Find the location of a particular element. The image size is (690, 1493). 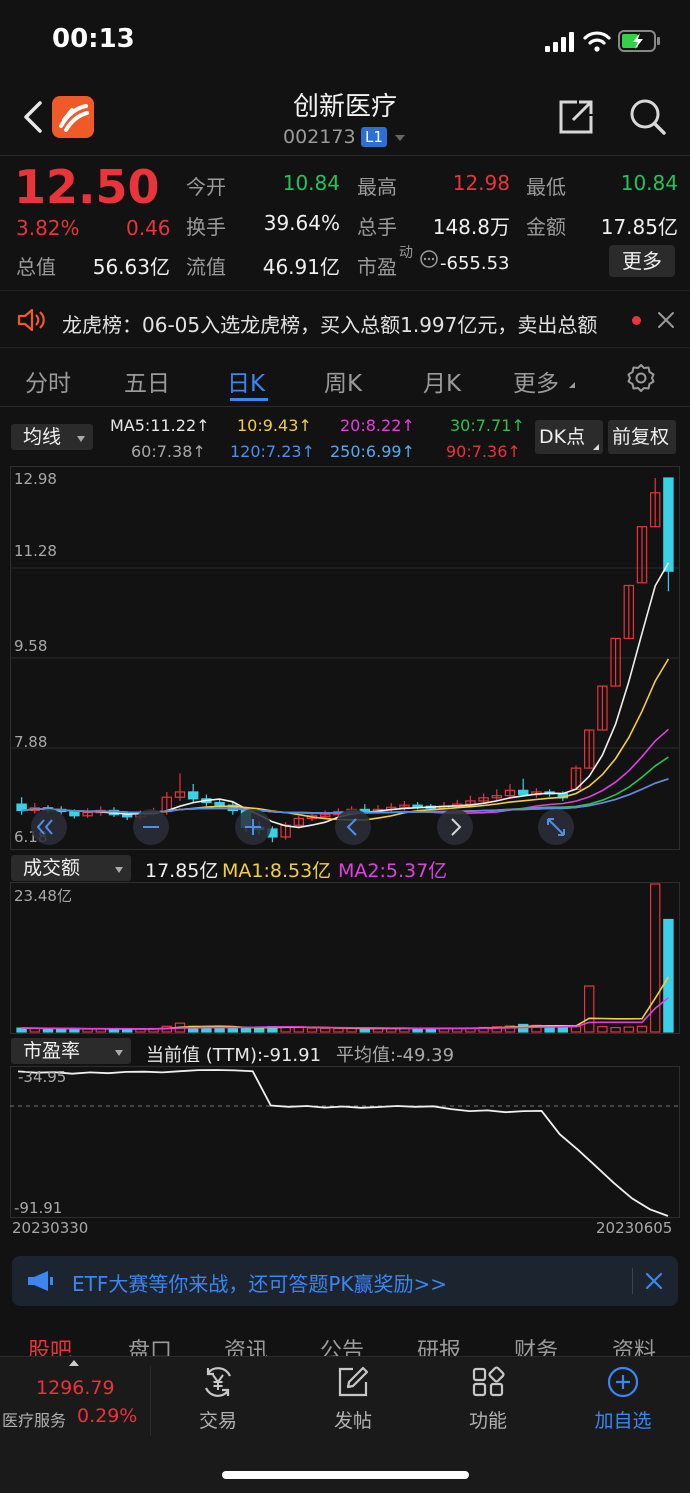

volume-select: 成交额 is located at coordinates (71, 868).